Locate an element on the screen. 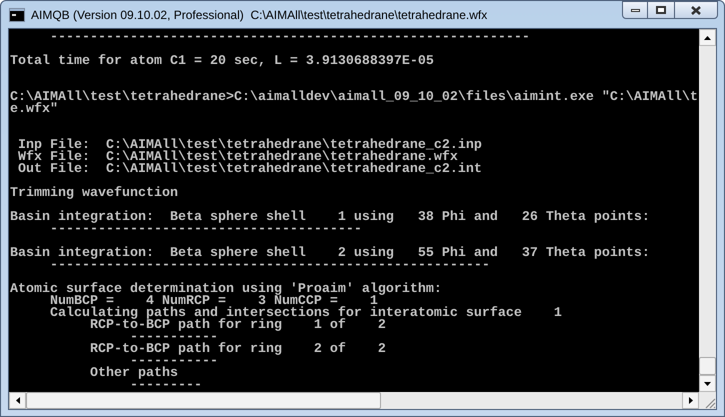  minimize-button is located at coordinates (635, 10).